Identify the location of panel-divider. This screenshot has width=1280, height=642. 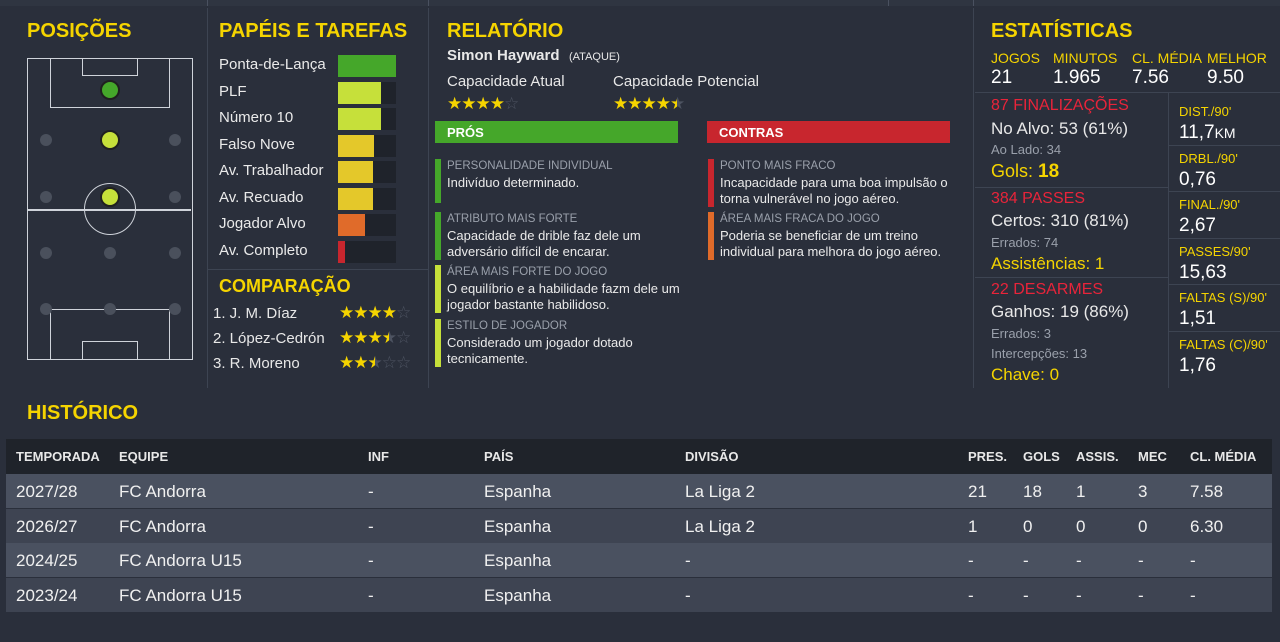
(973, 198).